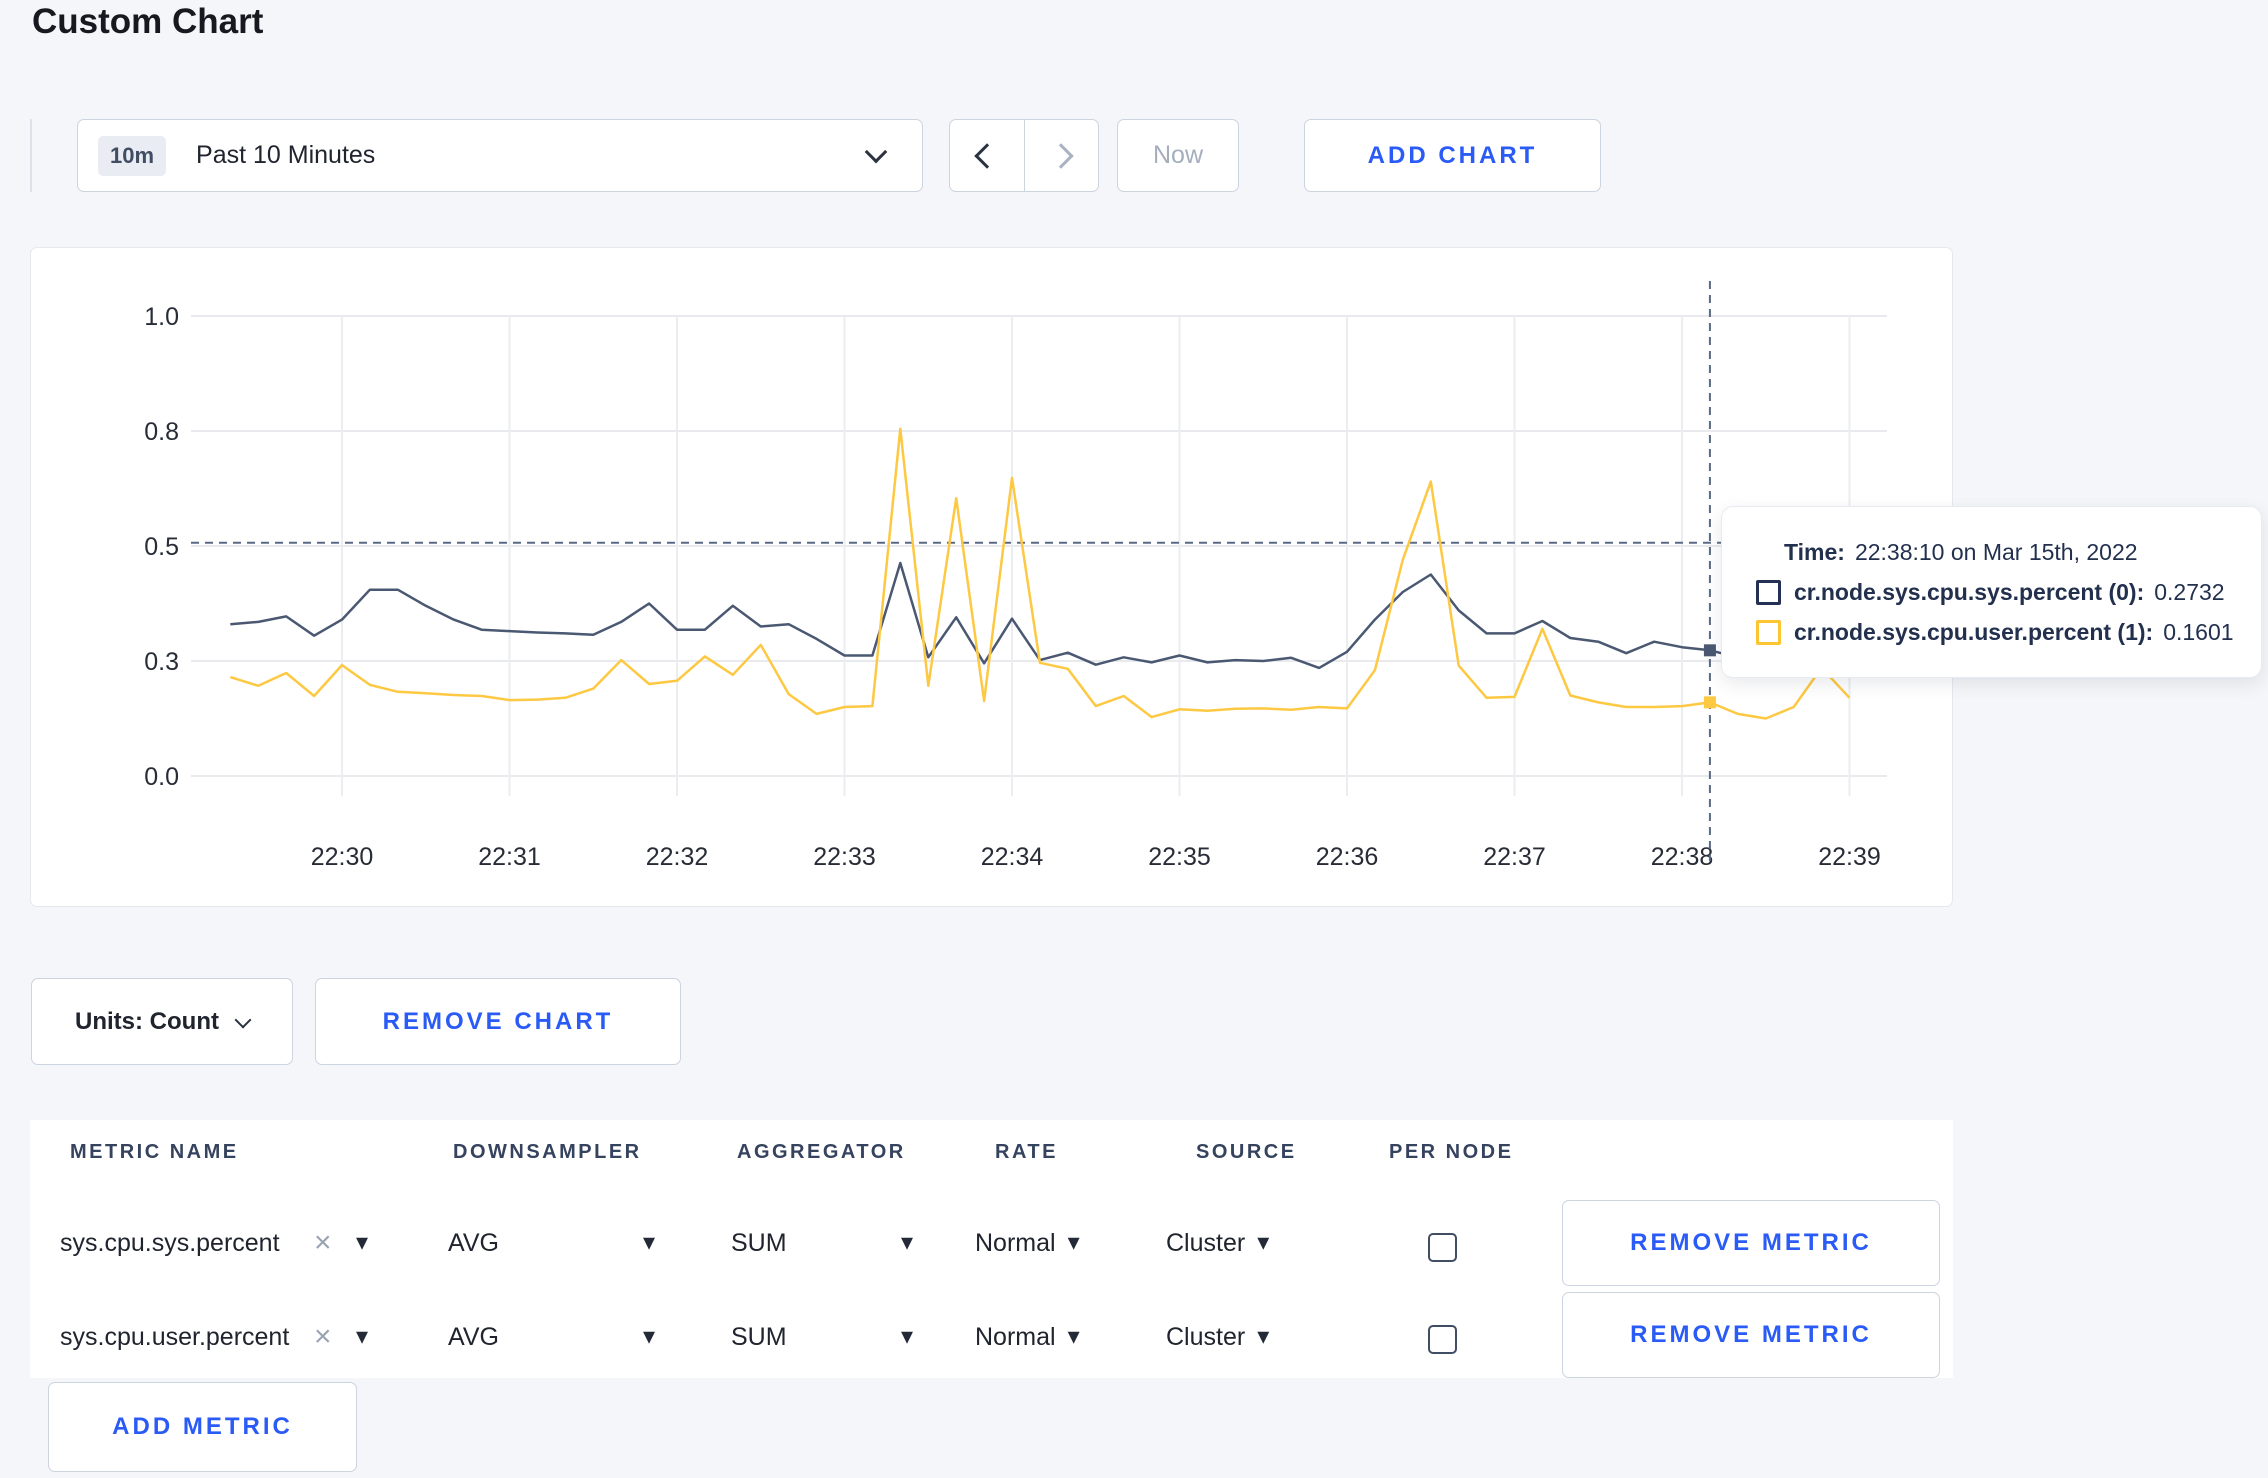 The image size is (2268, 1478). I want to click on time-range-badge: 10m, so click(132, 155).